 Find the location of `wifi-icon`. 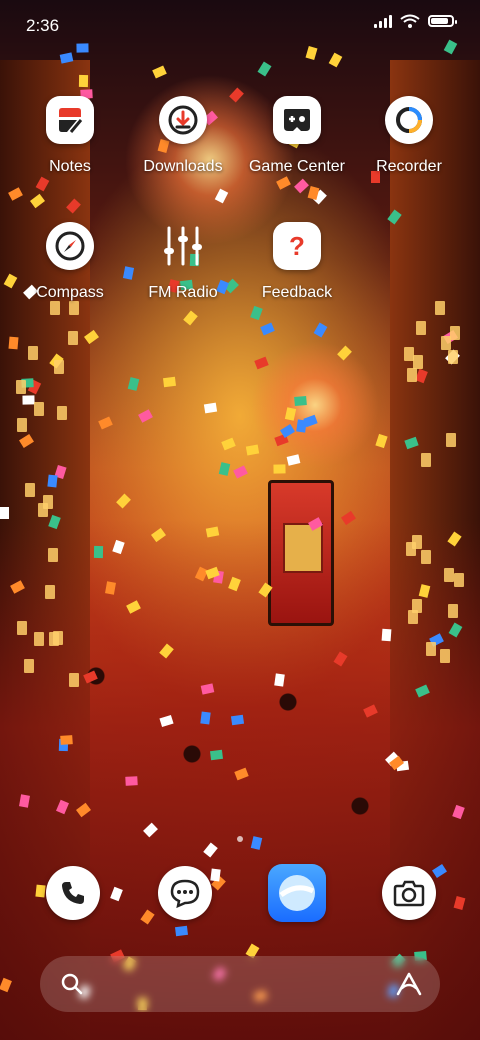

wifi-icon is located at coordinates (410, 21).